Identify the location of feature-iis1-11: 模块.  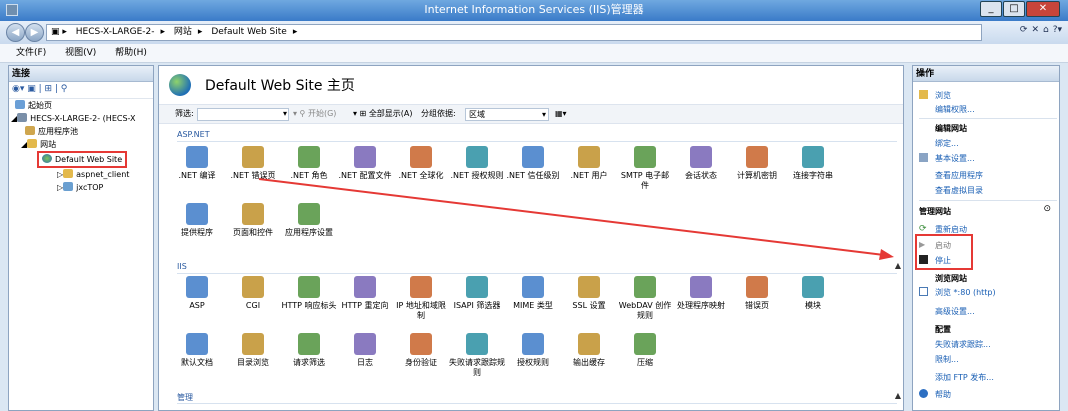
(813, 293).